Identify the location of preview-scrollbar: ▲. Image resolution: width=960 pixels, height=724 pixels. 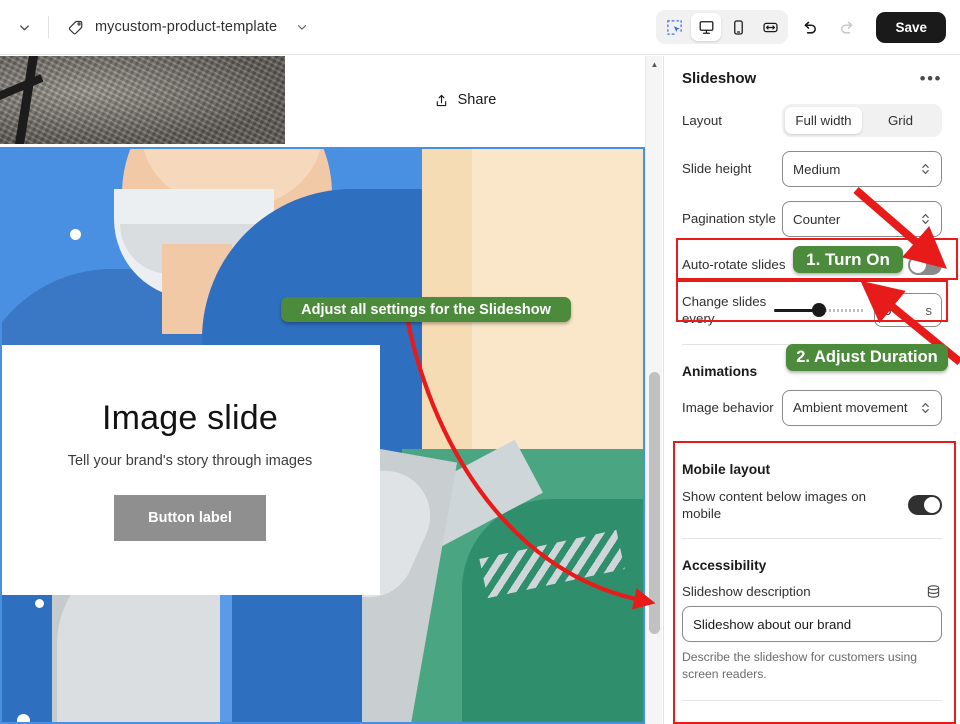
(653, 390).